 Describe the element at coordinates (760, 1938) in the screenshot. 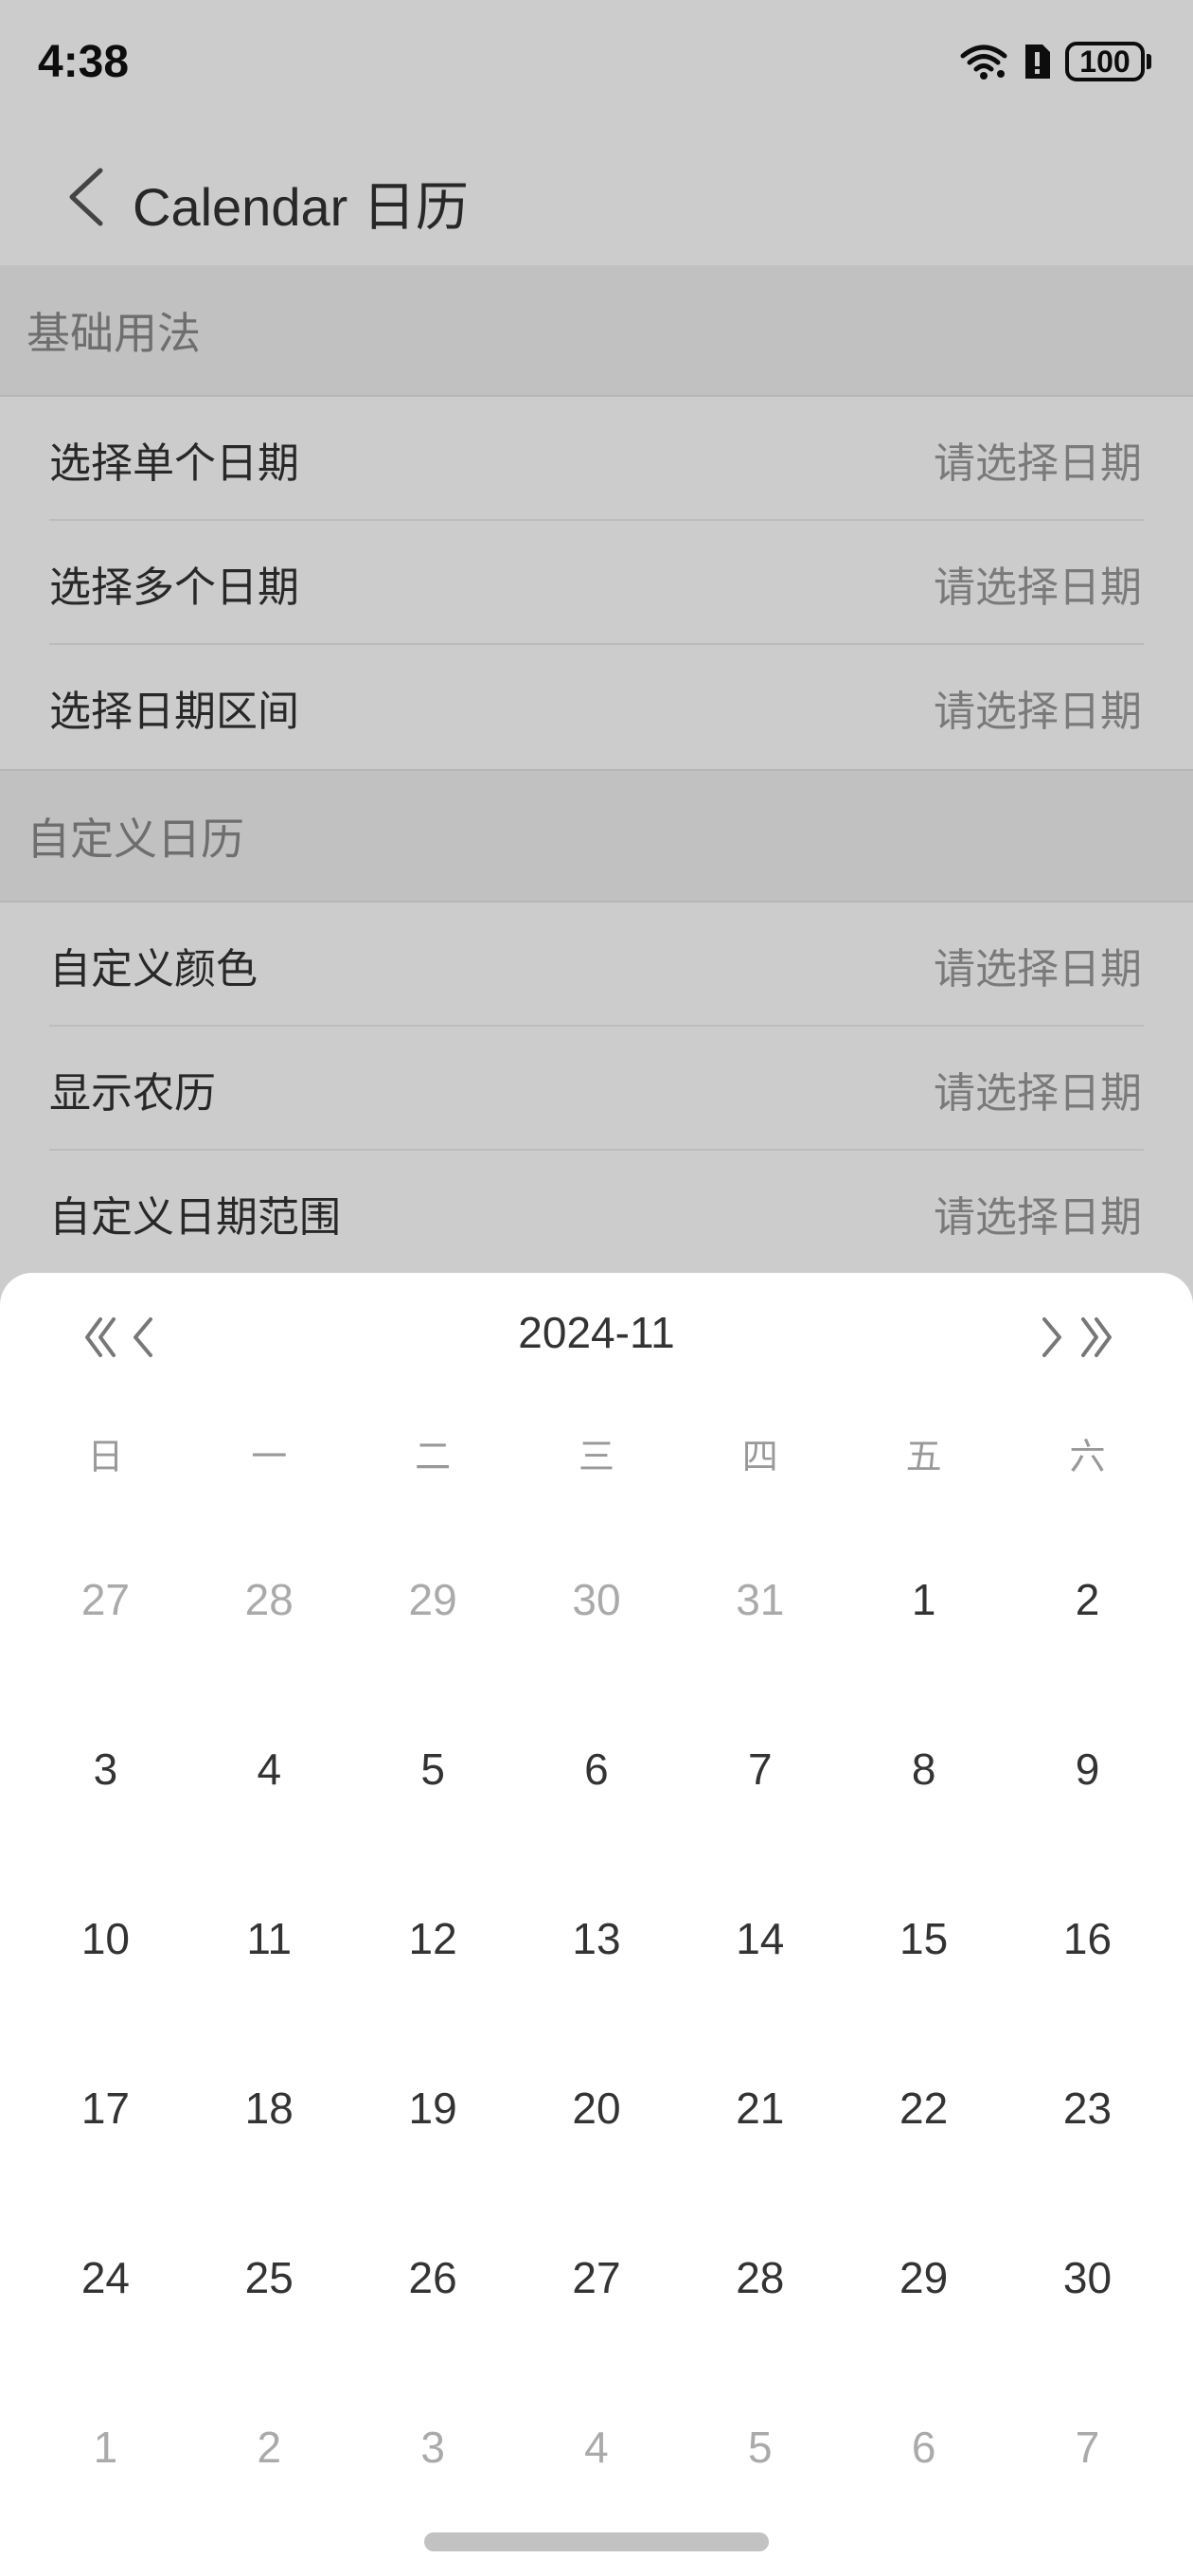

I see `calendar-day: 14` at that location.